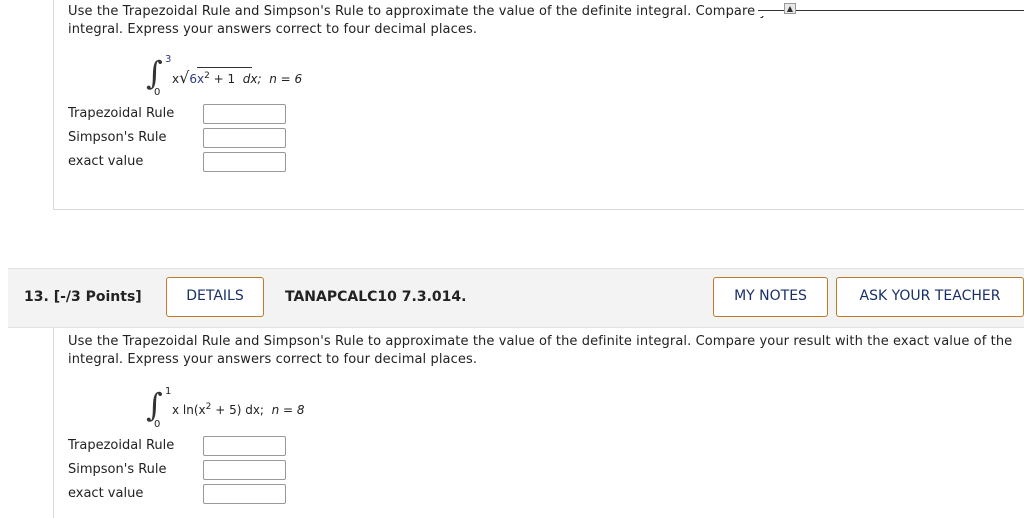 Image resolution: width=1024 pixels, height=518 pixels. What do you see at coordinates (286, 79) in the screenshot?
I see `n-label: n = 6` at bounding box center [286, 79].